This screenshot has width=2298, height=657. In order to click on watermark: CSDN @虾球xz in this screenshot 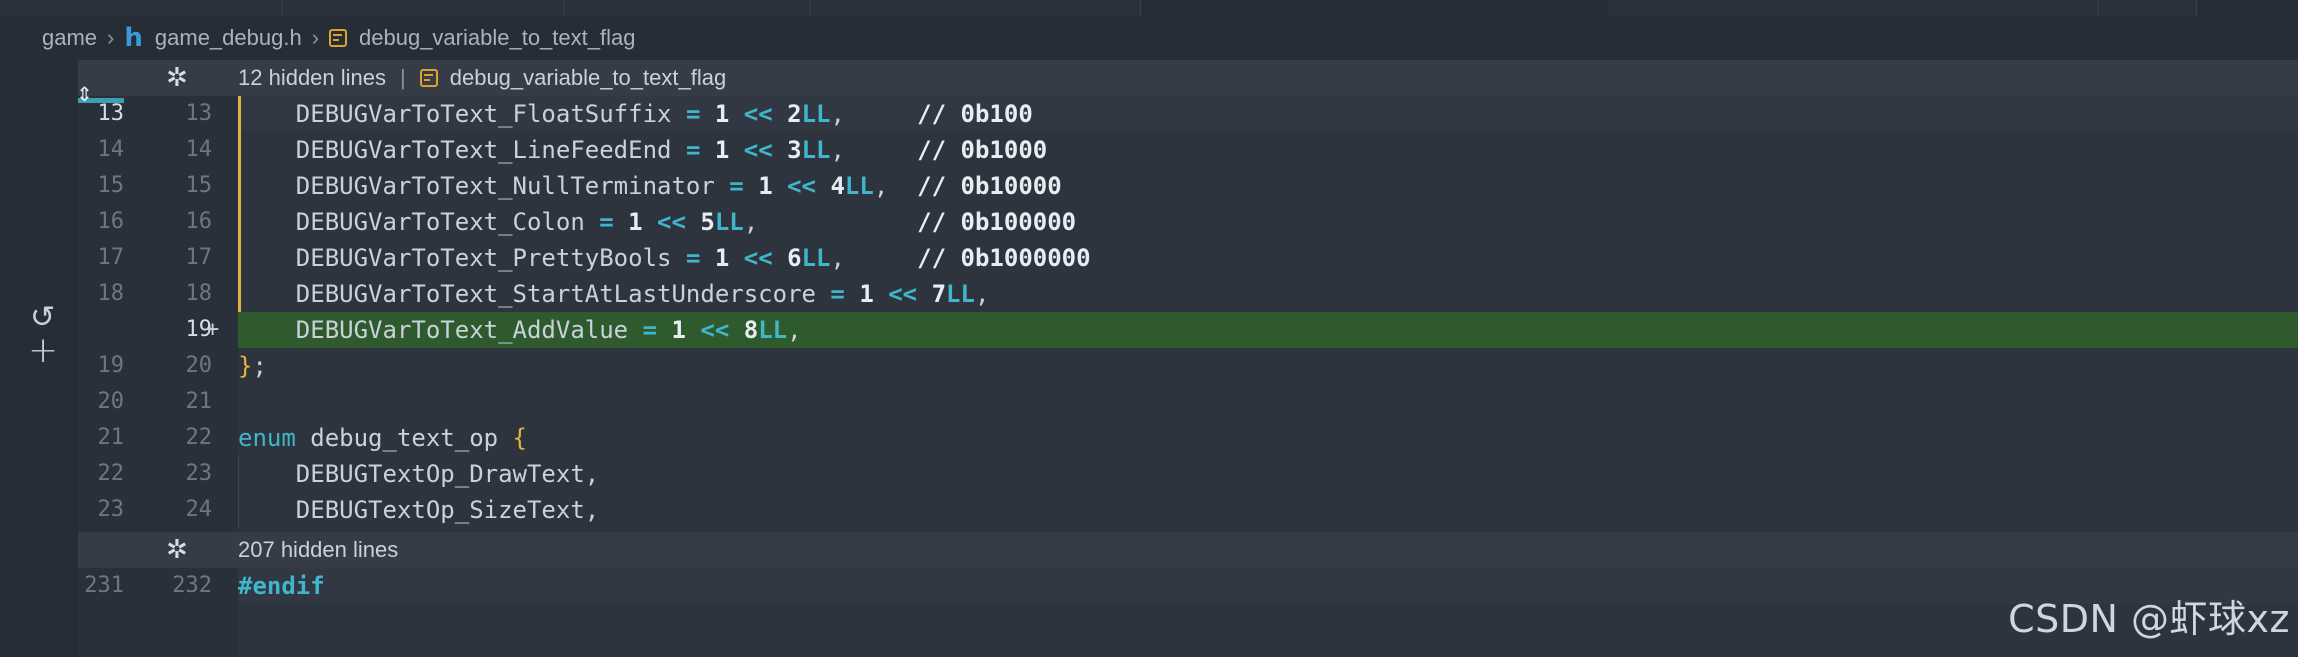, I will do `click(2149, 619)`.